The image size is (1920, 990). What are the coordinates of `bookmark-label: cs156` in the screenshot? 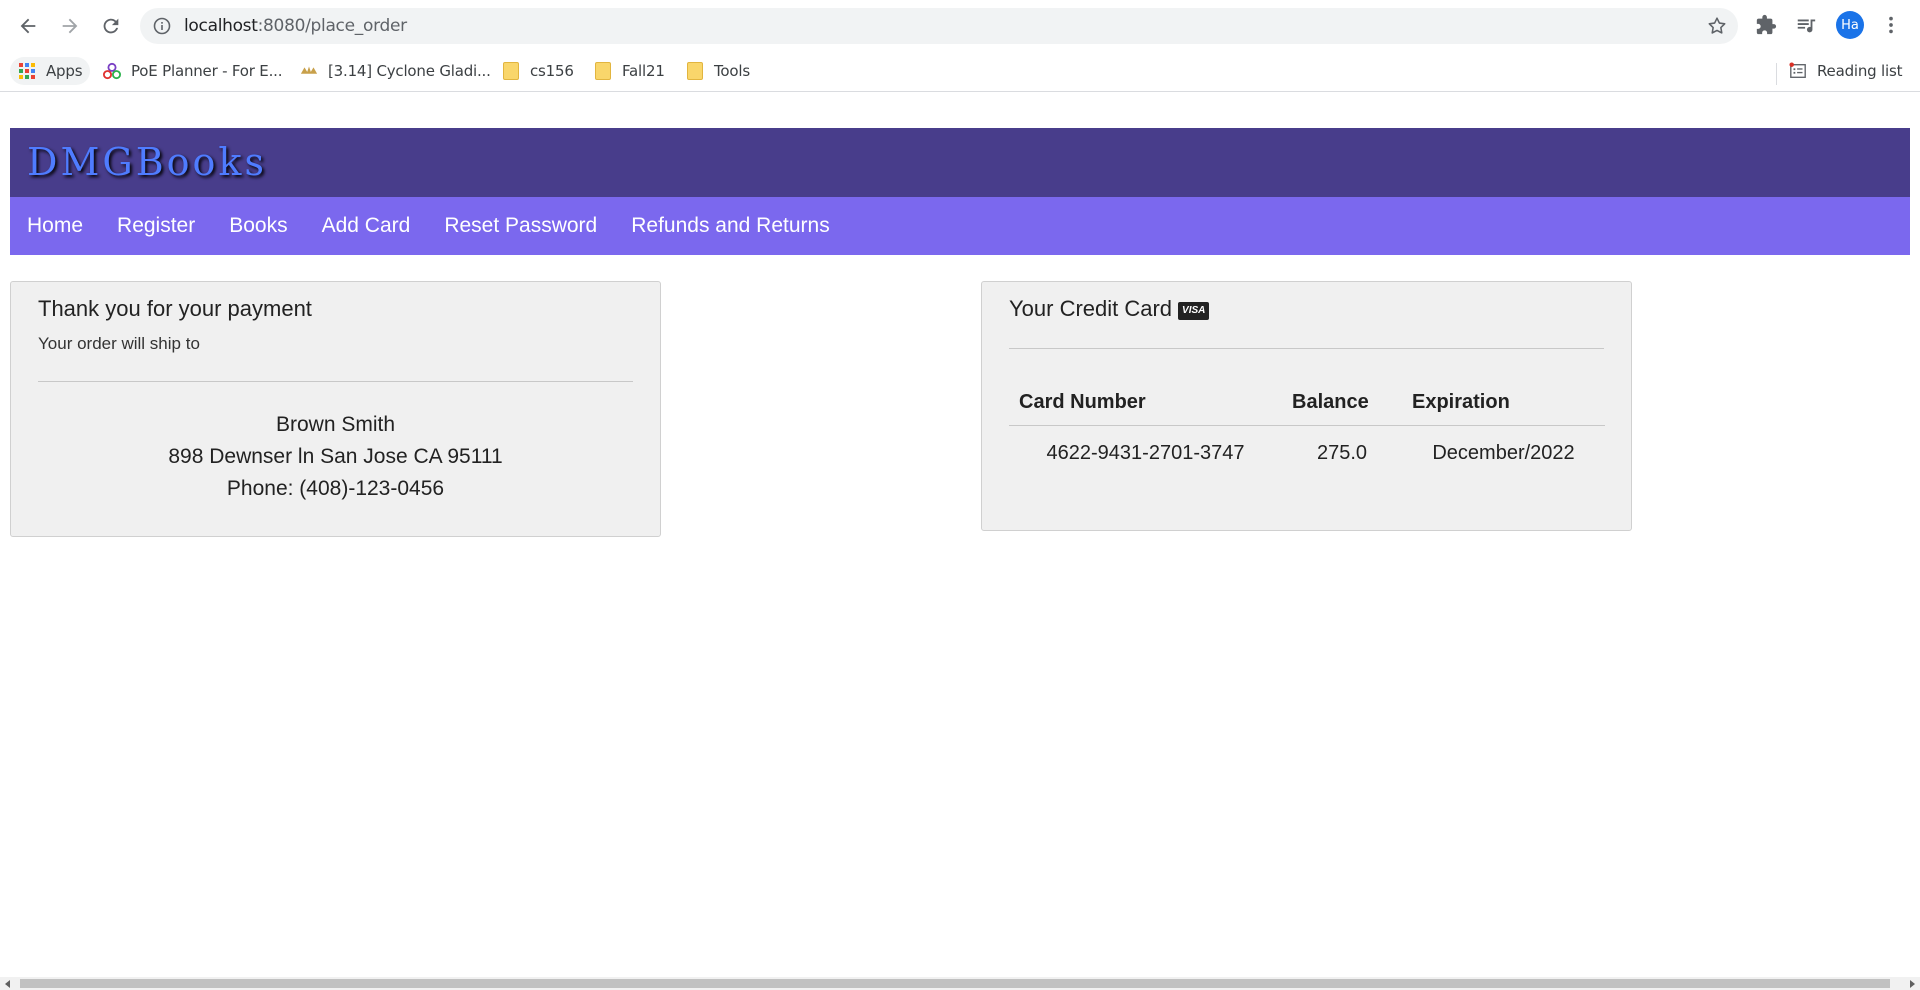 It's located at (552, 71).